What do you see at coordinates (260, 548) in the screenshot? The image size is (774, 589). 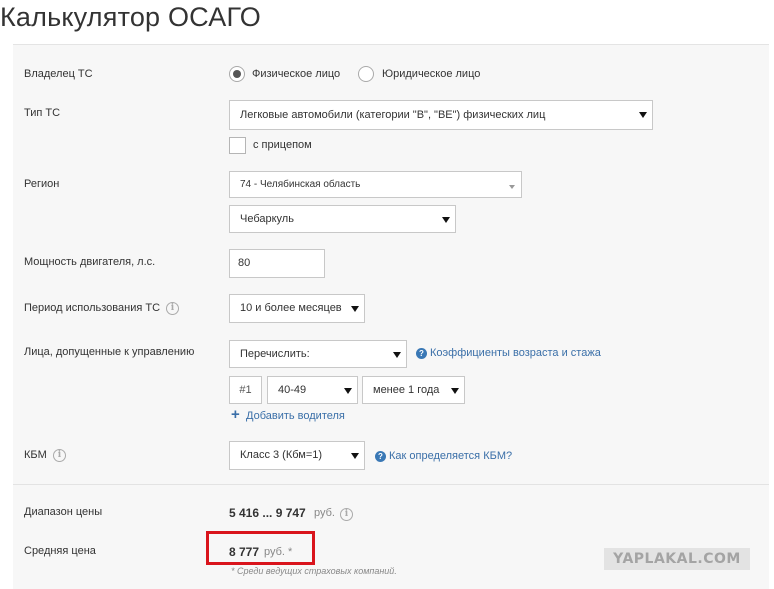 I see `avg-price-highlight` at bounding box center [260, 548].